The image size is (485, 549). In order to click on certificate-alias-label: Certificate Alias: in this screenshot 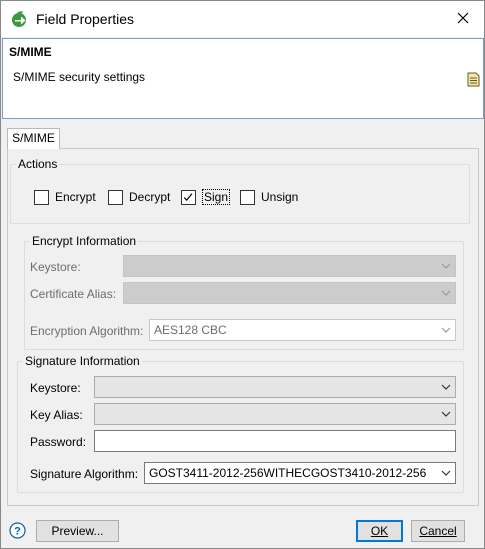, I will do `click(73, 294)`.